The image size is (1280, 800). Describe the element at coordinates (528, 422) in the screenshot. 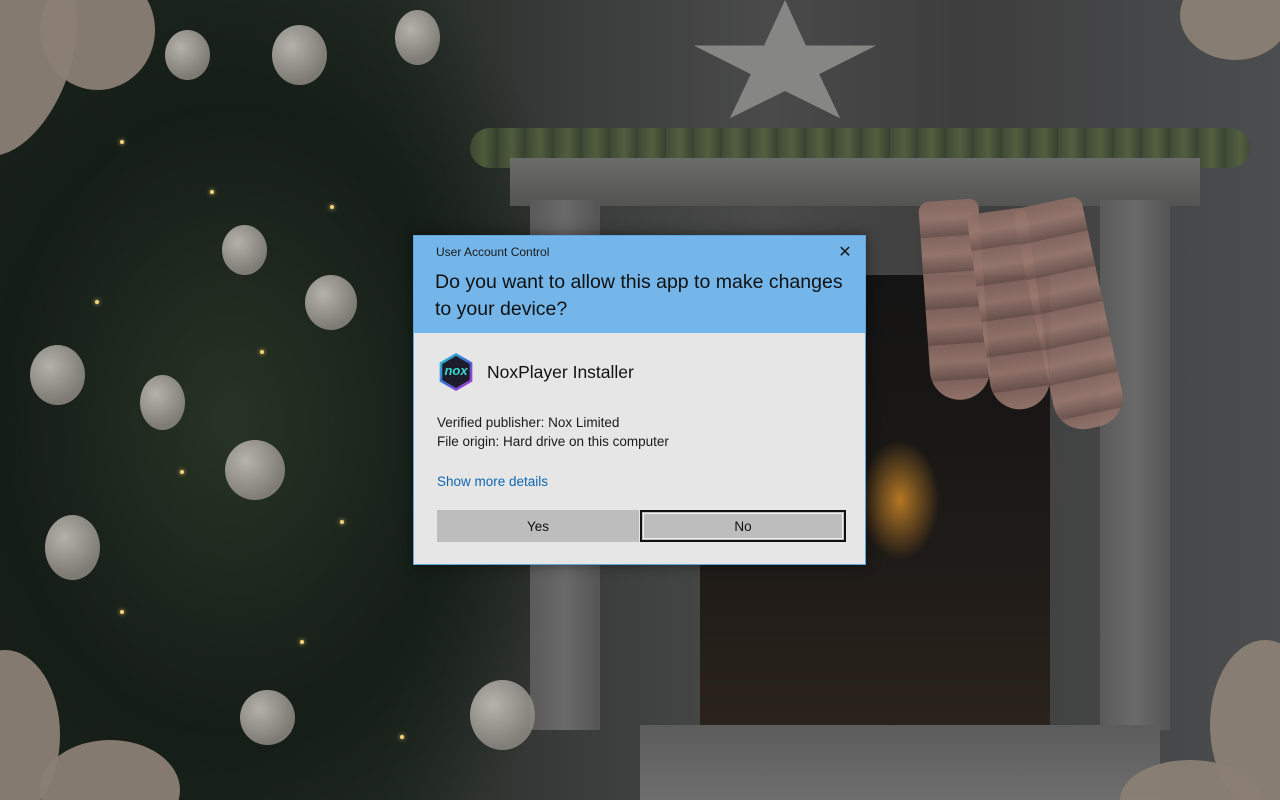

I see `publisher-text: Verified publisher: Nox Limited` at that location.